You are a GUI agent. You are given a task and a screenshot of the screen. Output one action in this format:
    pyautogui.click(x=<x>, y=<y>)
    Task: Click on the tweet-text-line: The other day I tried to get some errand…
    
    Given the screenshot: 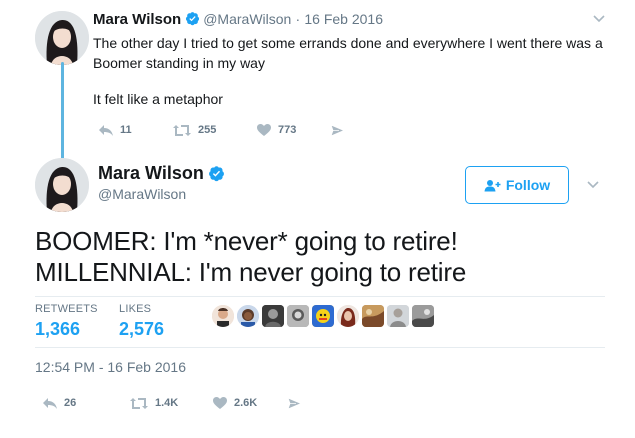 What is the action you would take?
    pyautogui.click(x=348, y=53)
    